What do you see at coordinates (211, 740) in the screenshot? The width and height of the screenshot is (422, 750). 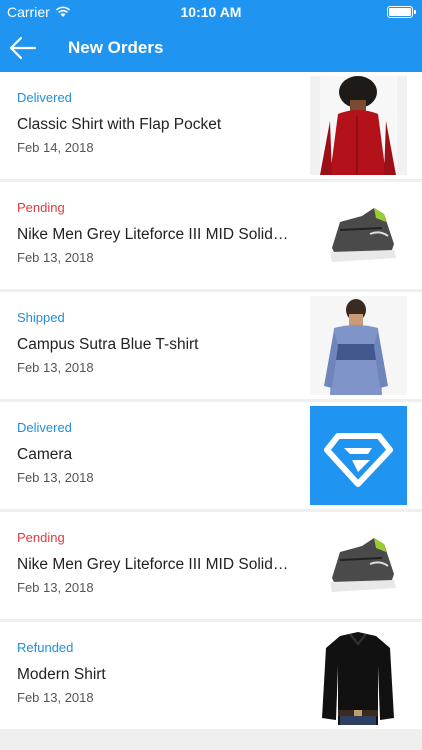 I see `list-footer-space` at bounding box center [211, 740].